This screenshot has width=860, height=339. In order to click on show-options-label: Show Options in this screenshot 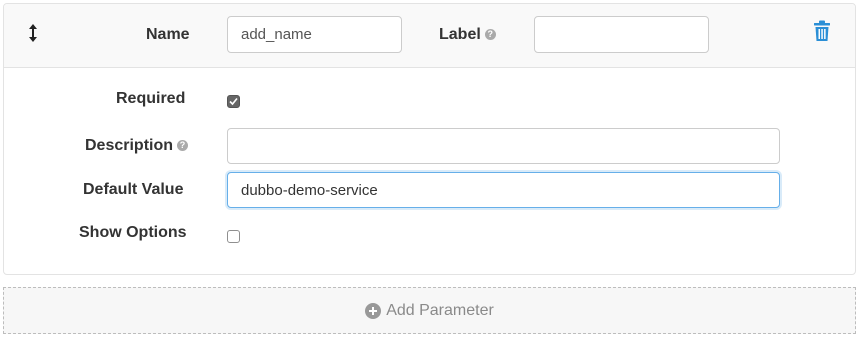, I will do `click(133, 232)`.